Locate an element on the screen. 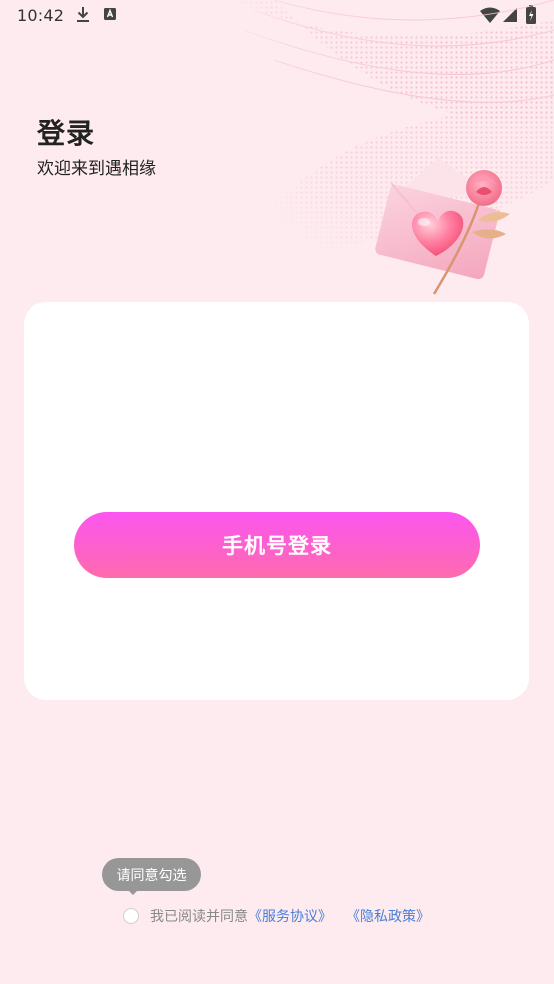 The image size is (554, 984). service-agreement-link: 《服务协议》 is located at coordinates (290, 916).